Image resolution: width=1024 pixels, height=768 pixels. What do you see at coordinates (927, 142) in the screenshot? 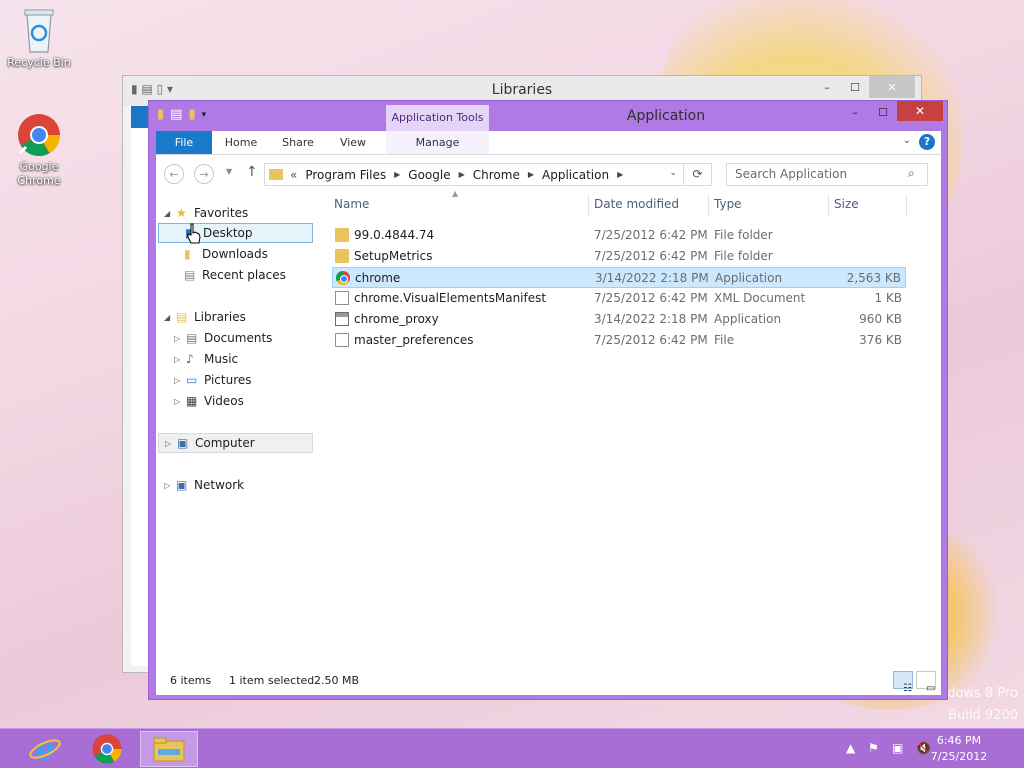
I see `help-icon: ?` at bounding box center [927, 142].